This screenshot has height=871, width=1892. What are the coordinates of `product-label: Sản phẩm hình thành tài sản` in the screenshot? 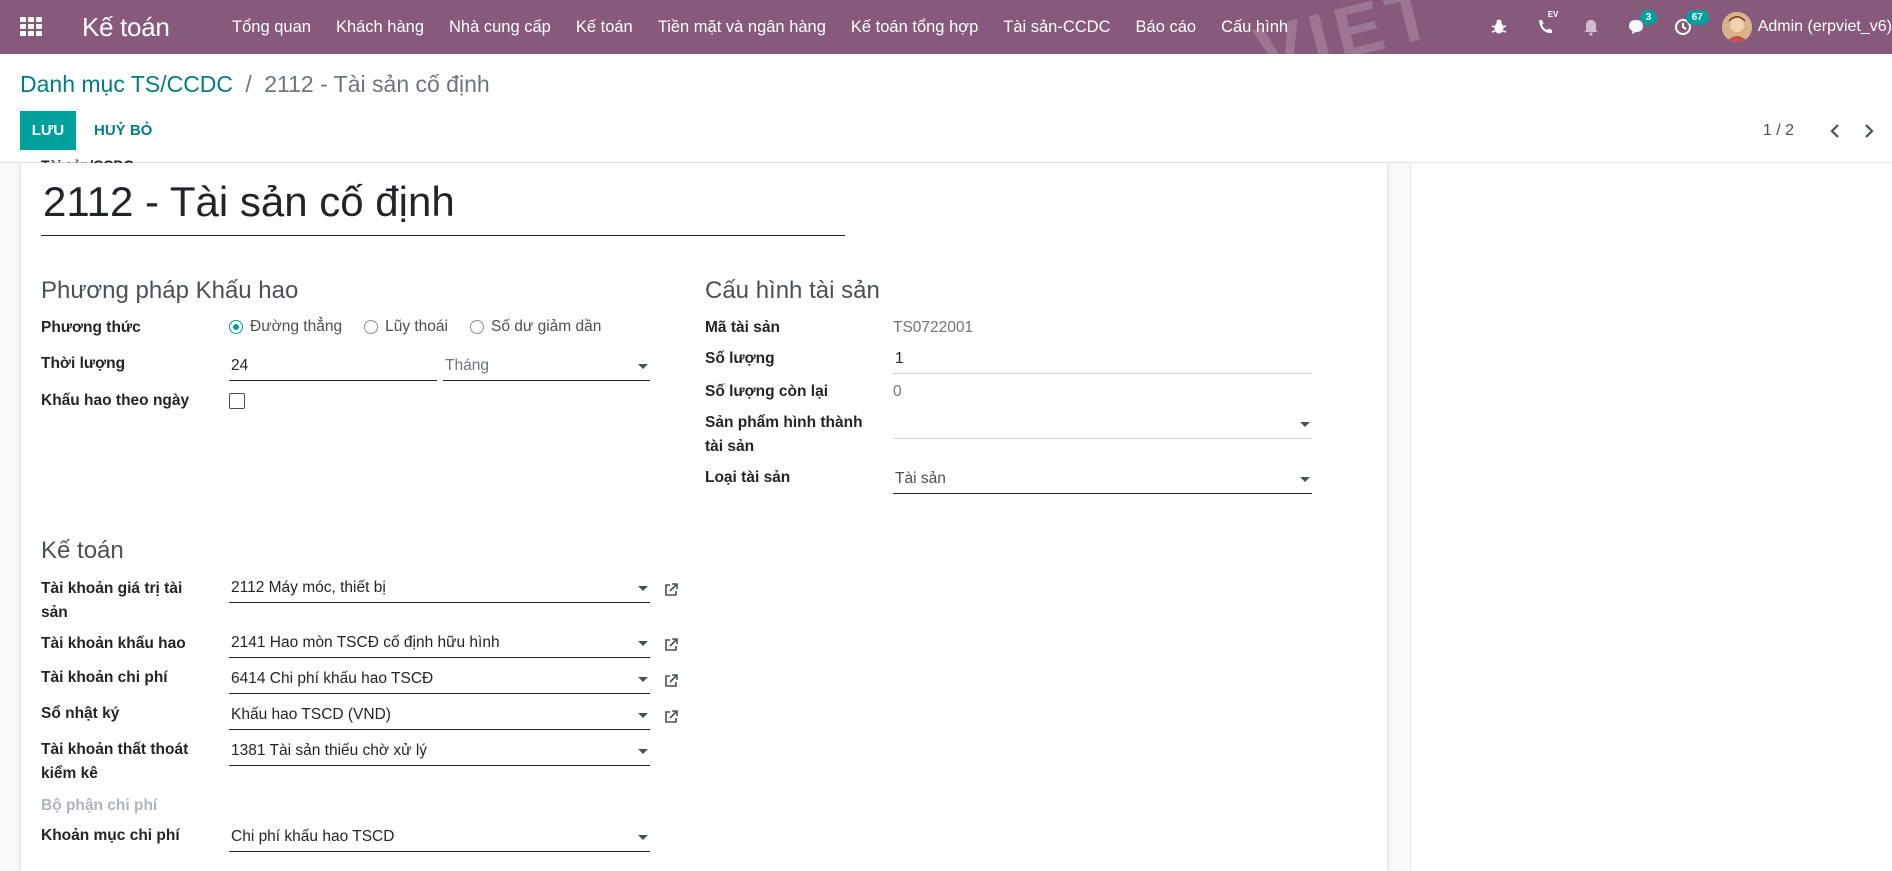 It's located at (784, 434).